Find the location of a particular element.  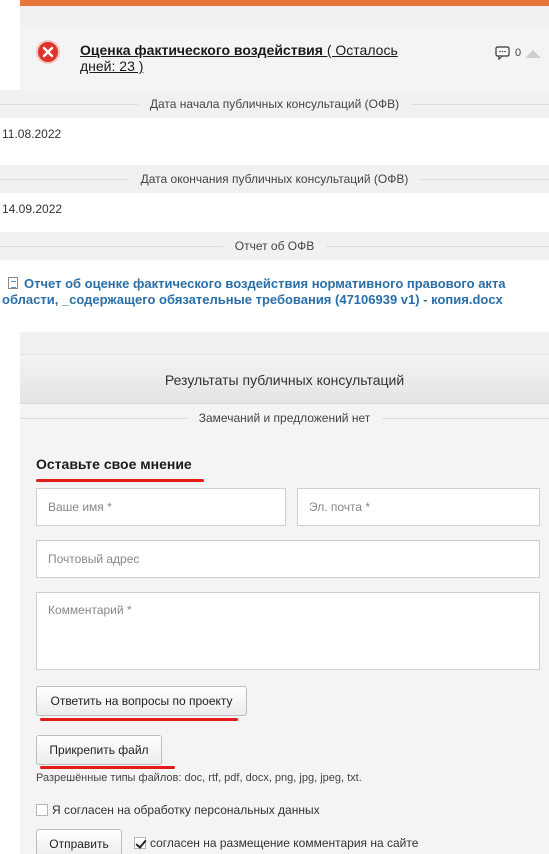

attach-file-button: Прикрепить файл is located at coordinates (99, 750).